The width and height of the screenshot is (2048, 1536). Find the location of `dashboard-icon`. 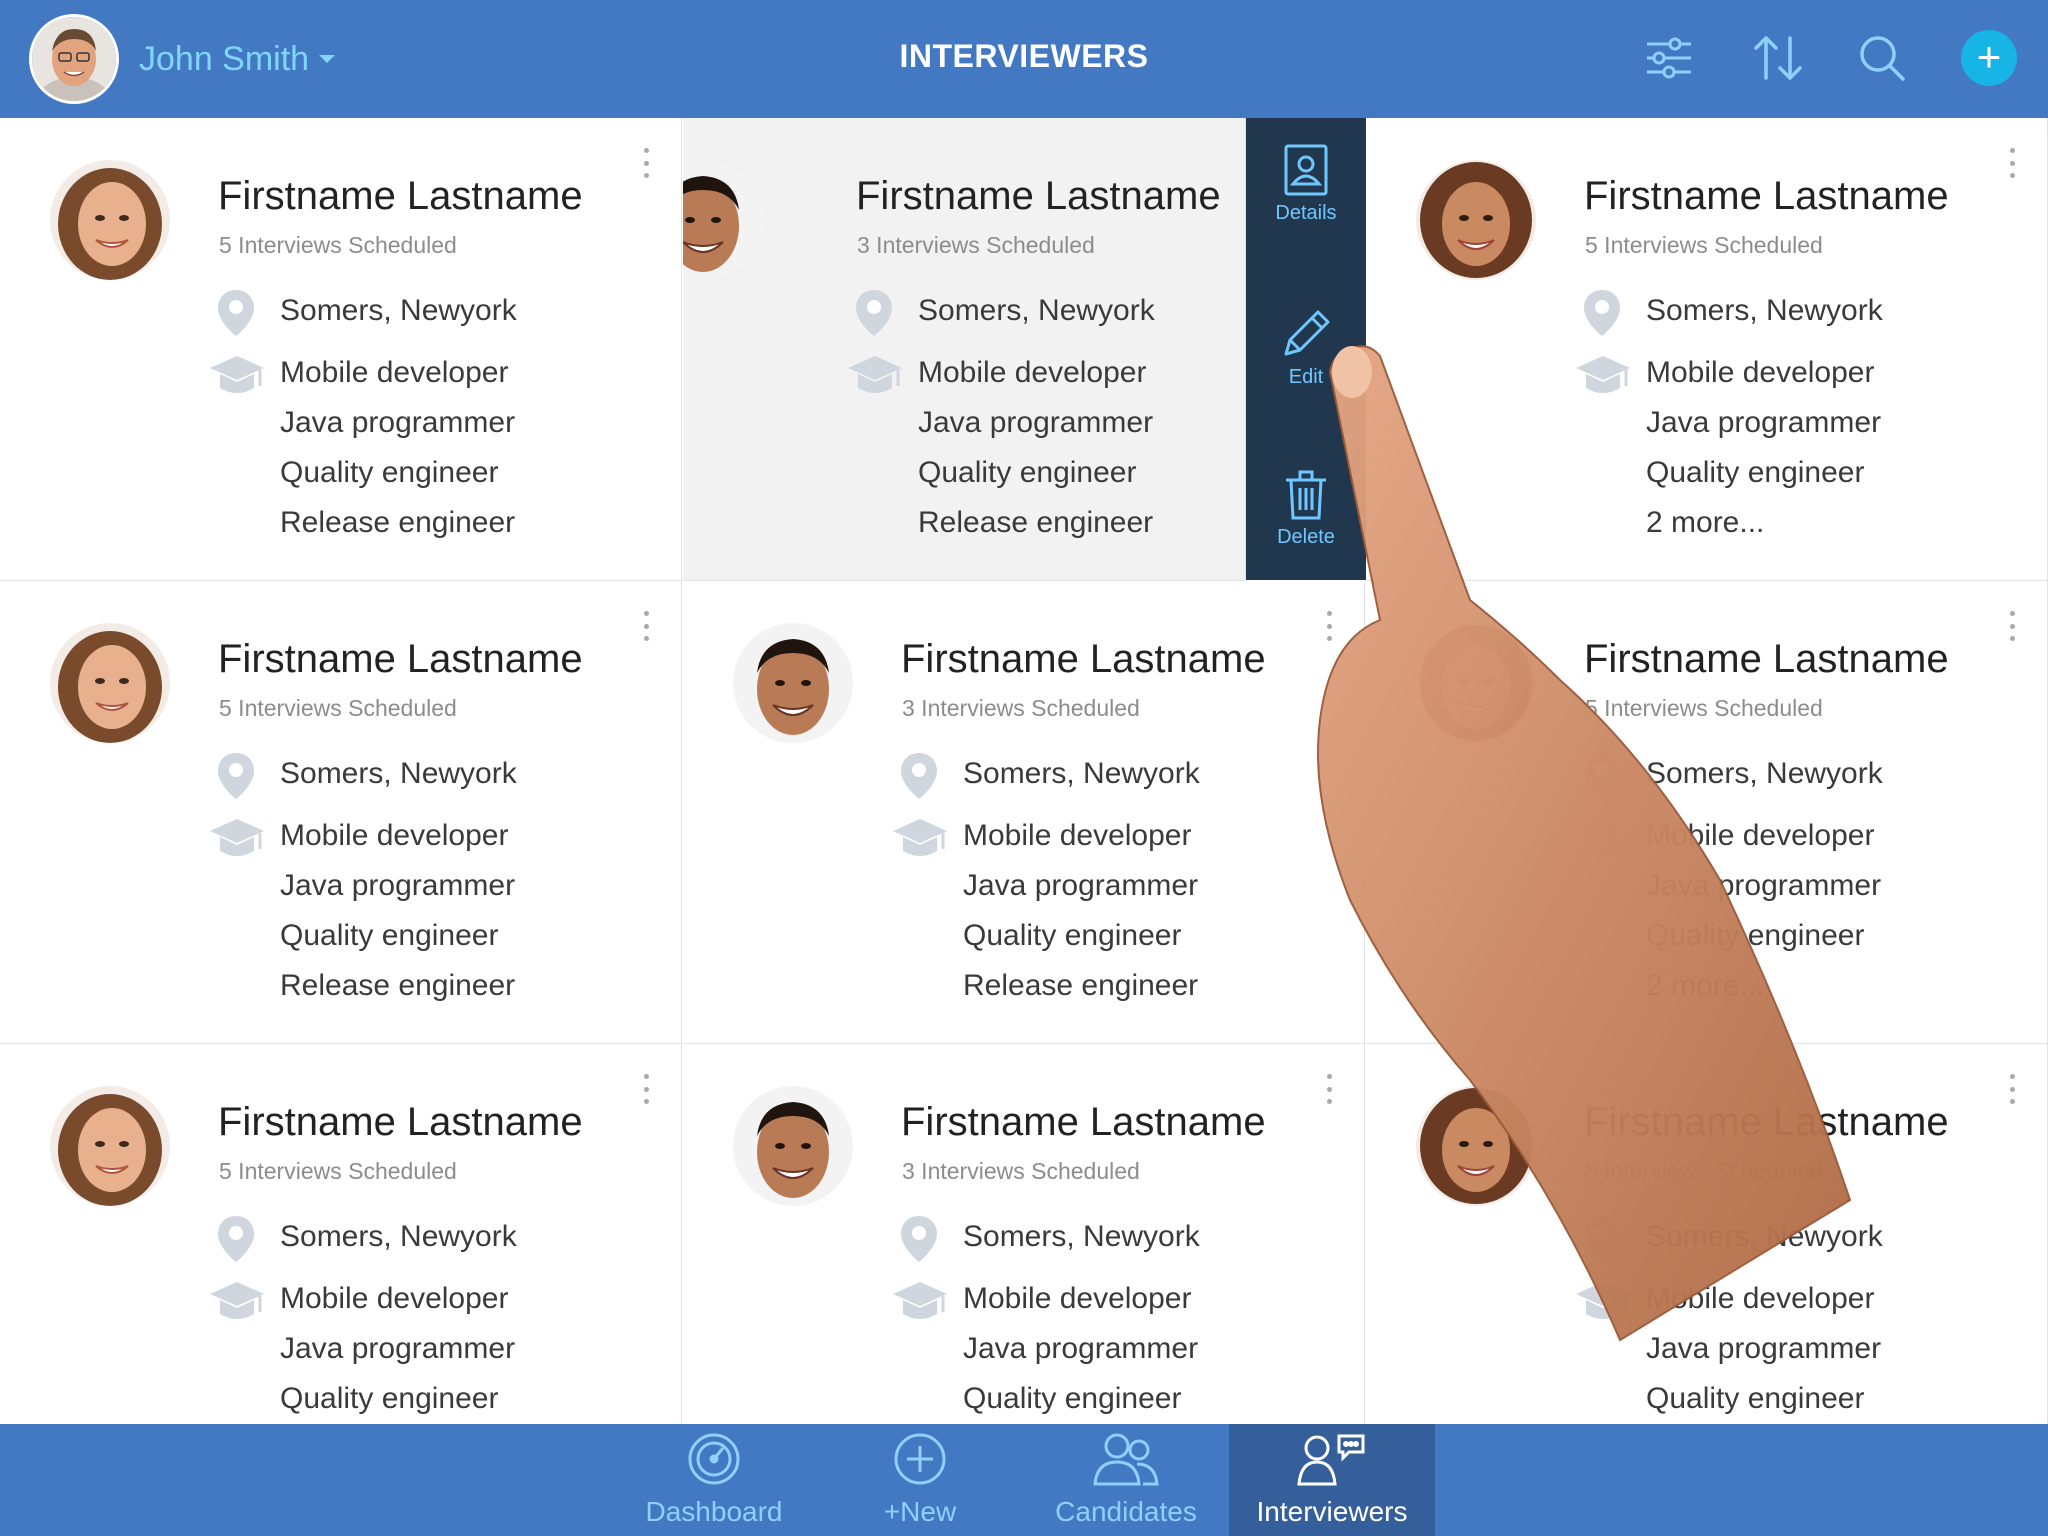

dashboard-icon is located at coordinates (714, 1459).